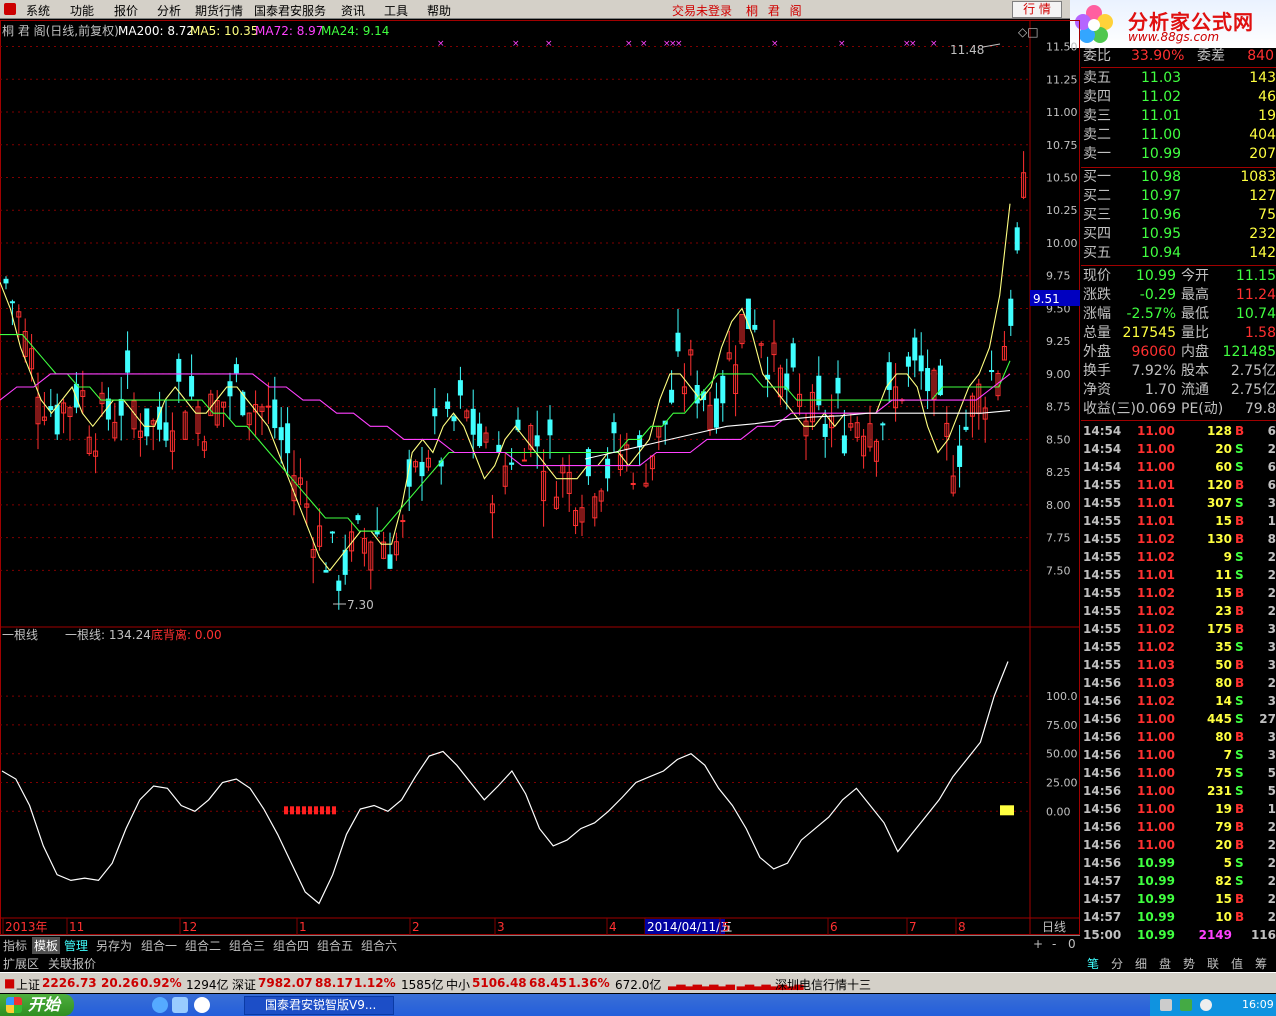 This screenshot has height=1016, width=1276. What do you see at coordinates (1178, 97) in the screenshot?
I see `ask-row: 卖四 11.02 46` at bounding box center [1178, 97].